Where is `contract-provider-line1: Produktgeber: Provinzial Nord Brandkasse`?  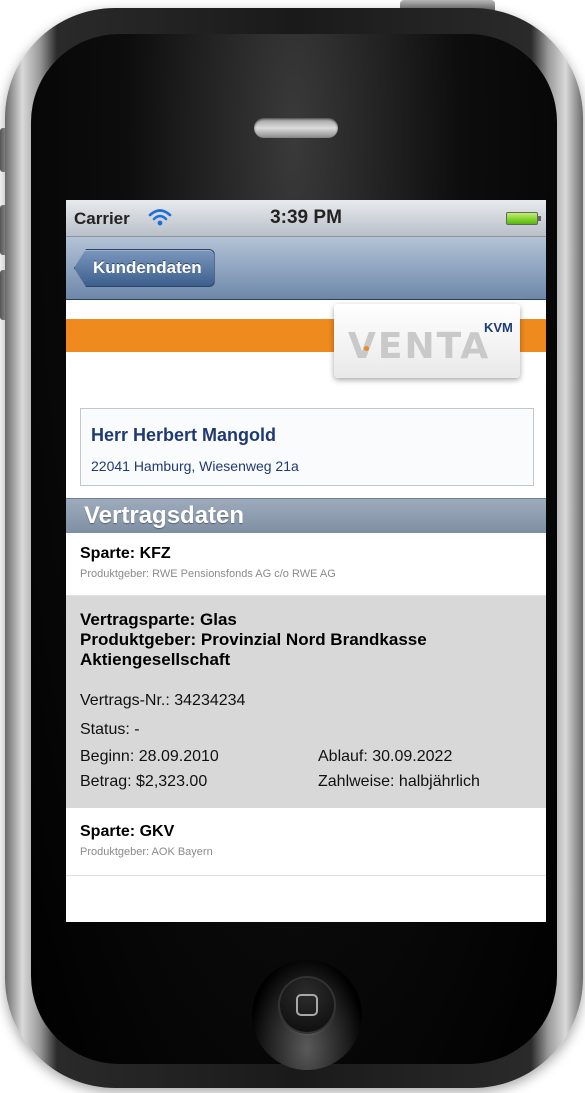
contract-provider-line1: Produktgeber: Provinzial Nord Brandkasse is located at coordinates (253, 639).